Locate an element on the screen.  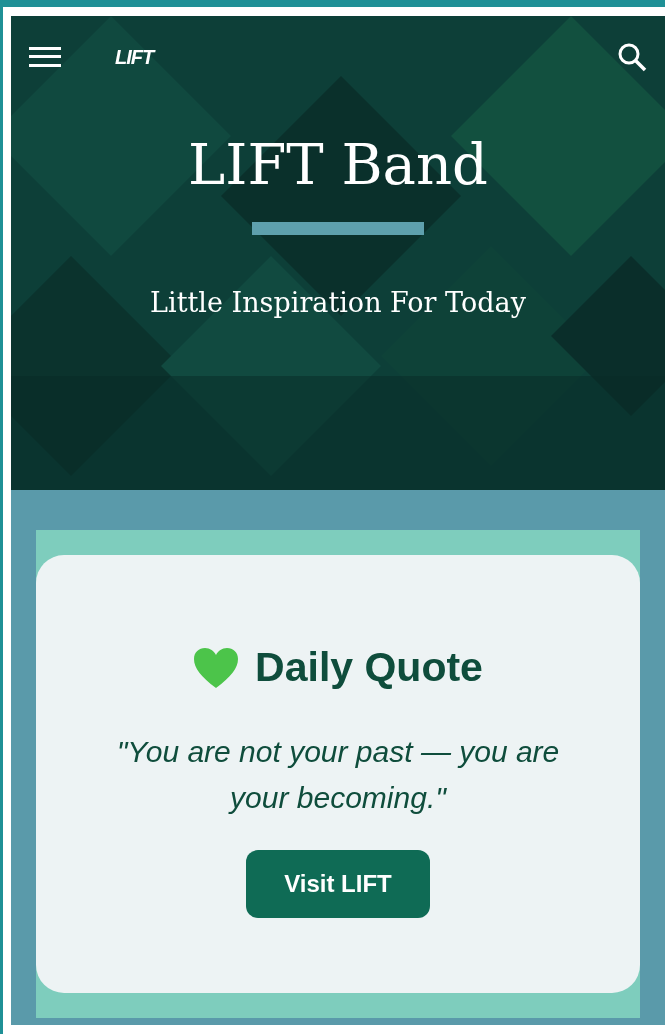
visit-button: Visit LIFT is located at coordinates (338, 883).